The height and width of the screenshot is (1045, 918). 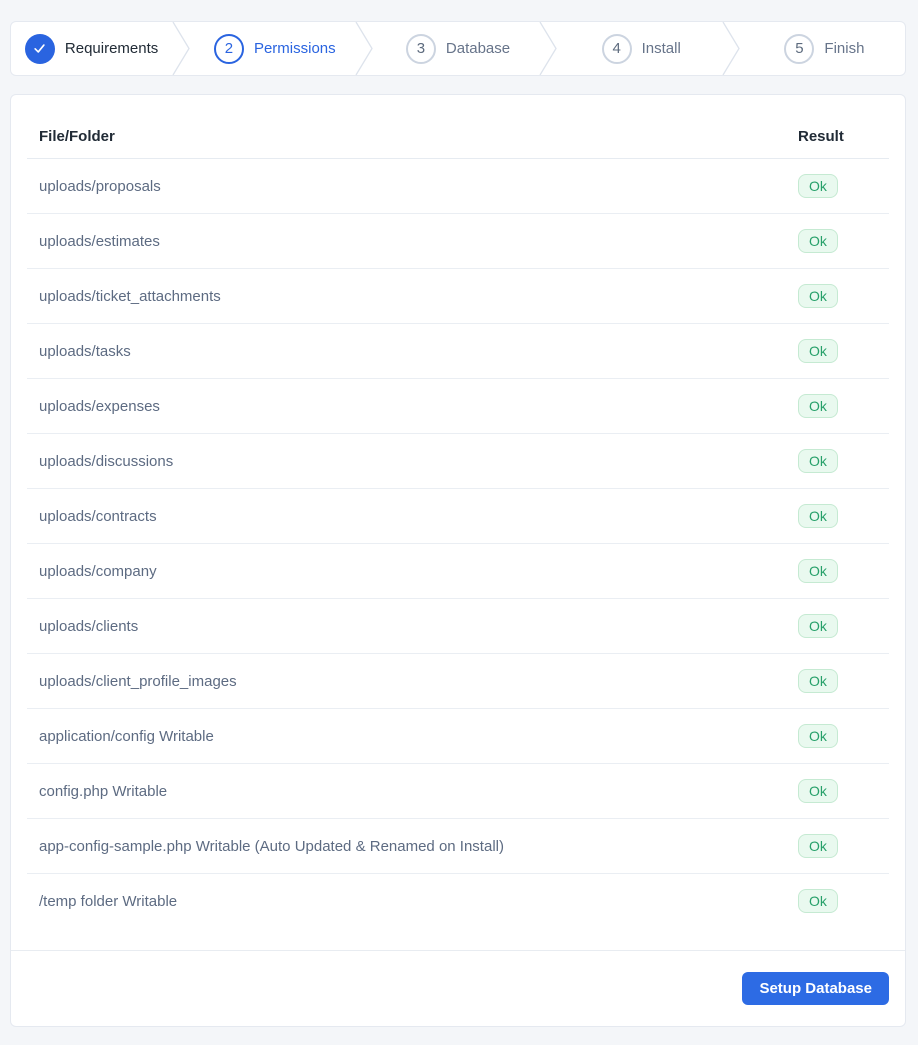 What do you see at coordinates (406, 736) in the screenshot?
I see `file-folder-cell: application/config Writable` at bounding box center [406, 736].